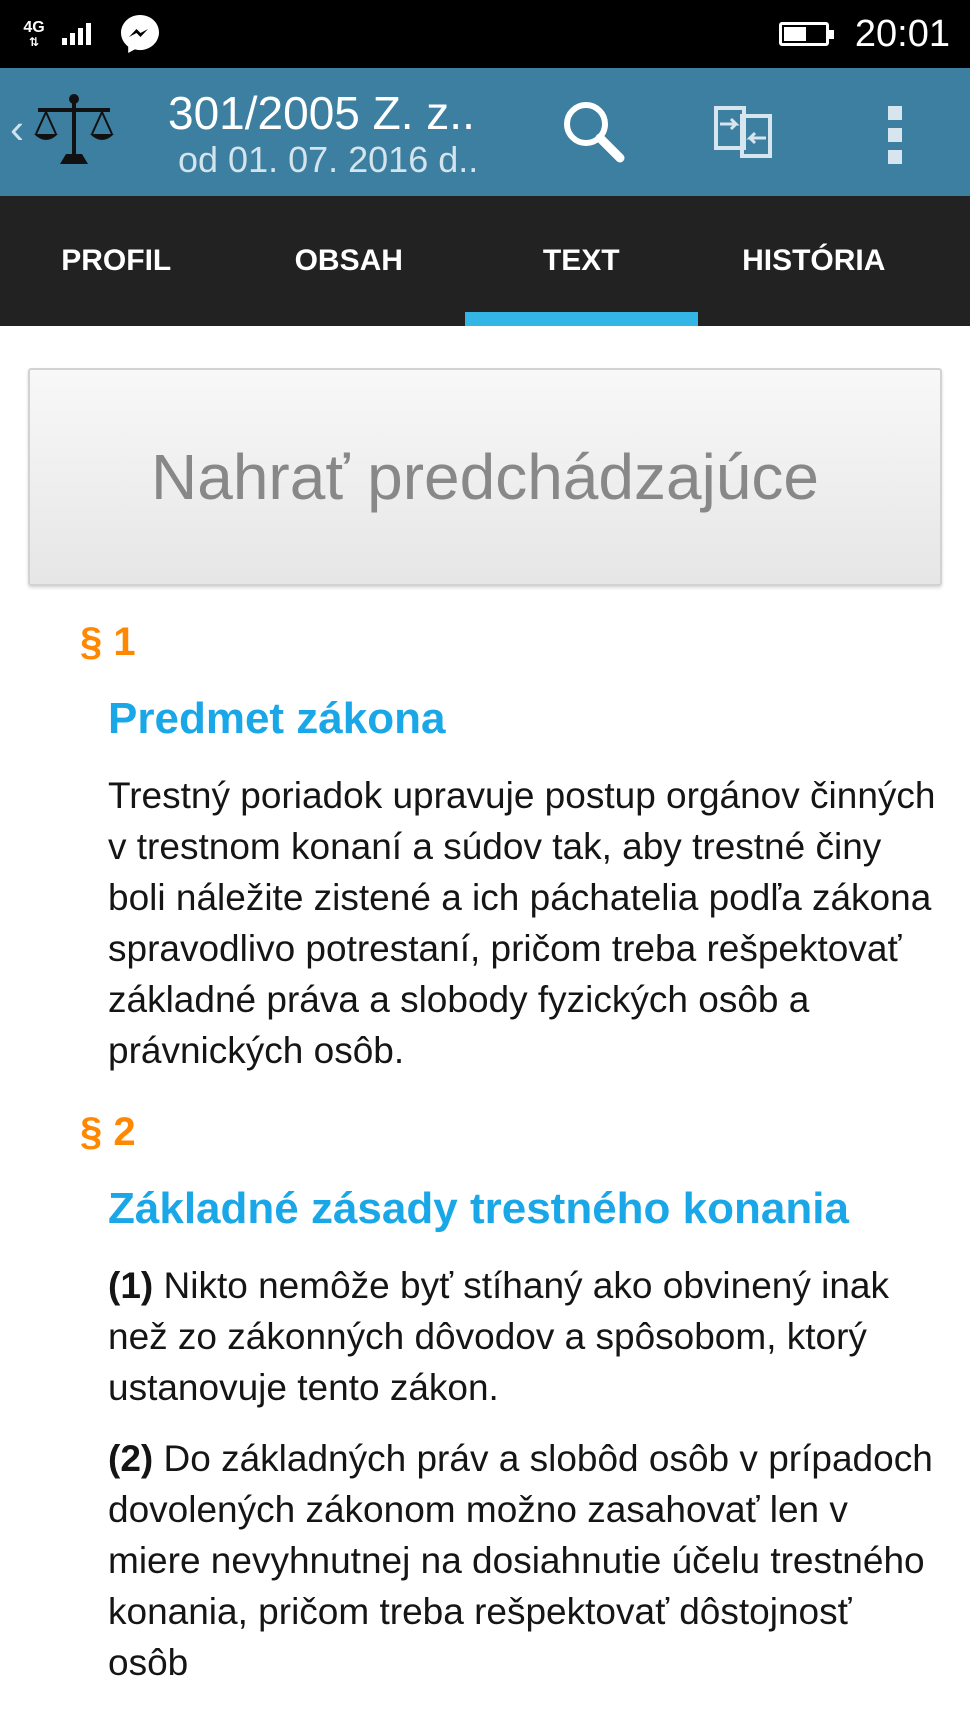  What do you see at coordinates (743, 132) in the screenshot?
I see `compare-icon` at bounding box center [743, 132].